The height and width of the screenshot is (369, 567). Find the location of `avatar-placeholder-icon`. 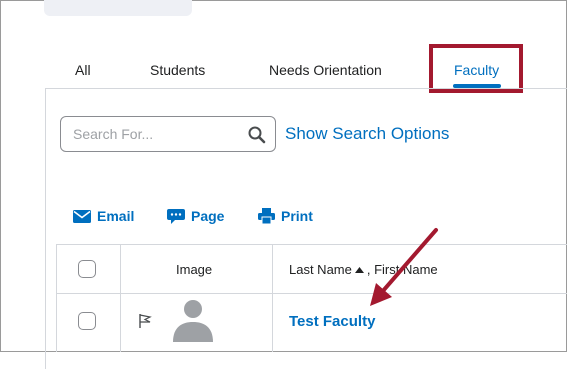

avatar-placeholder-icon is located at coordinates (193, 321).